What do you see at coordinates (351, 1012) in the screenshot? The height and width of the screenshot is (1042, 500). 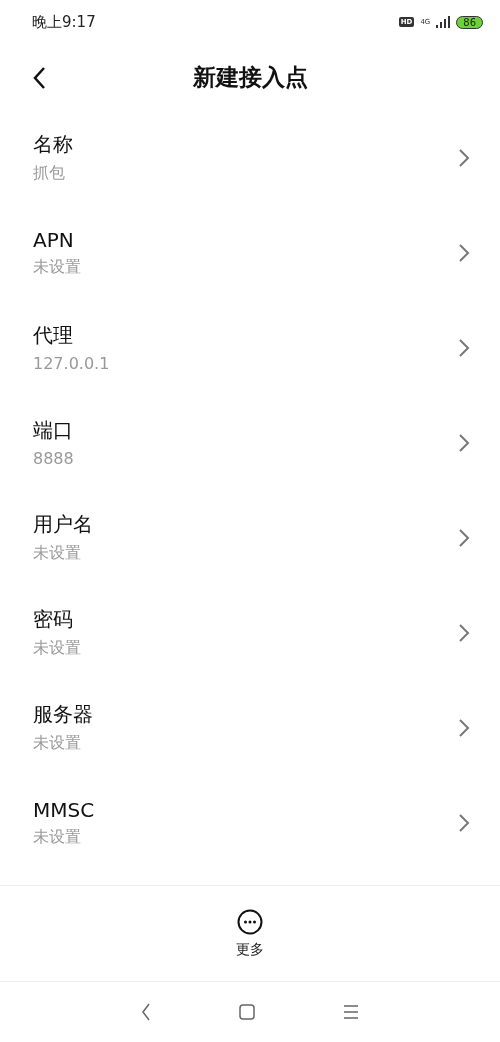 I see `menu-icon` at bounding box center [351, 1012].